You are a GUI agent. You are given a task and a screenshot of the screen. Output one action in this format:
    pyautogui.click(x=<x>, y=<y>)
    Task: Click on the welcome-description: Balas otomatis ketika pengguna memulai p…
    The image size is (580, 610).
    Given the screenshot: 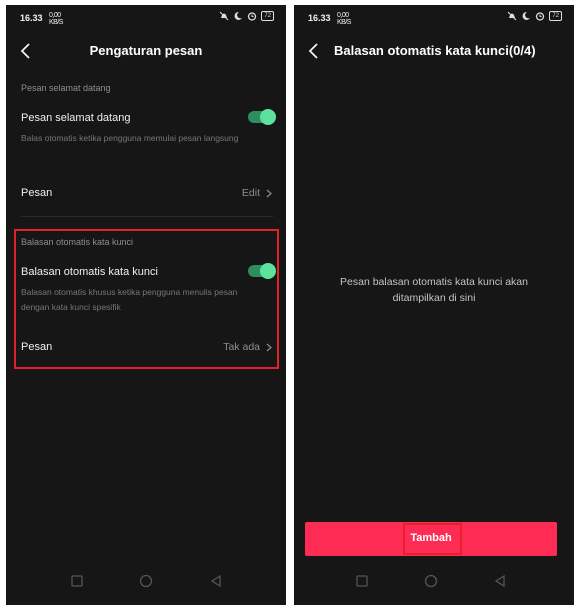 What is the action you would take?
    pyautogui.click(x=130, y=138)
    